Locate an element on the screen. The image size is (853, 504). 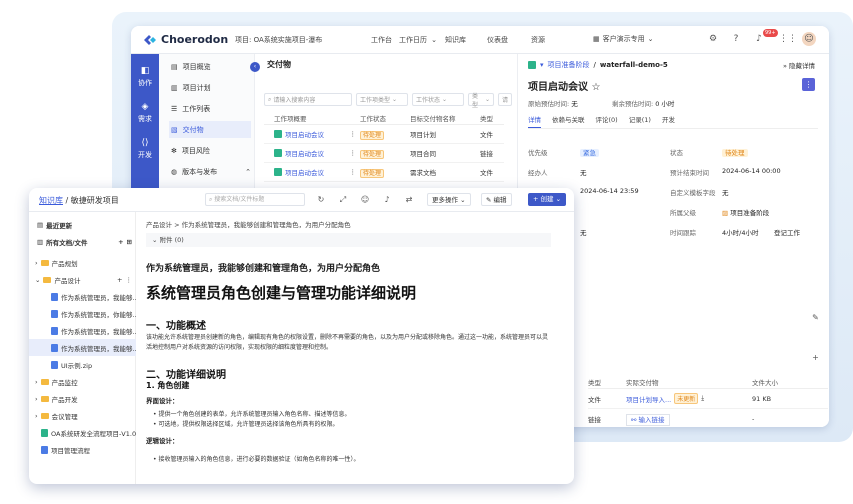
subnav-deliverables: ▧ 交付物 is located at coordinates (210, 129).